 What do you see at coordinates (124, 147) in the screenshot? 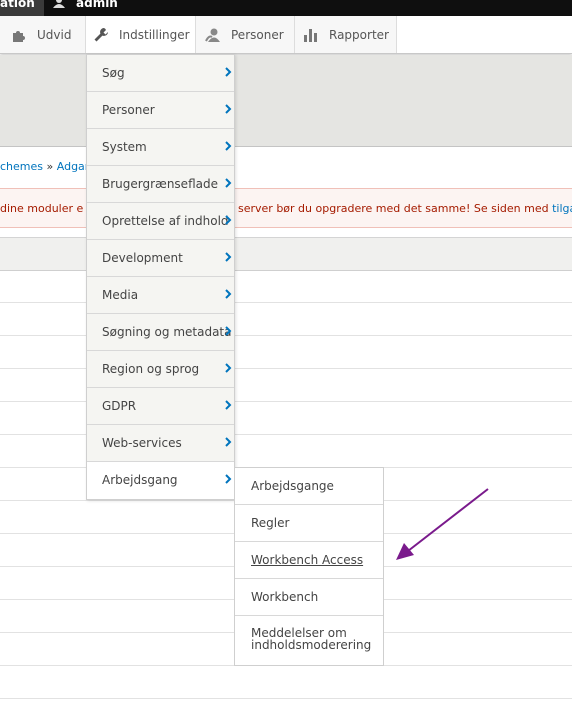
I see `menu-item-label: System` at bounding box center [124, 147].